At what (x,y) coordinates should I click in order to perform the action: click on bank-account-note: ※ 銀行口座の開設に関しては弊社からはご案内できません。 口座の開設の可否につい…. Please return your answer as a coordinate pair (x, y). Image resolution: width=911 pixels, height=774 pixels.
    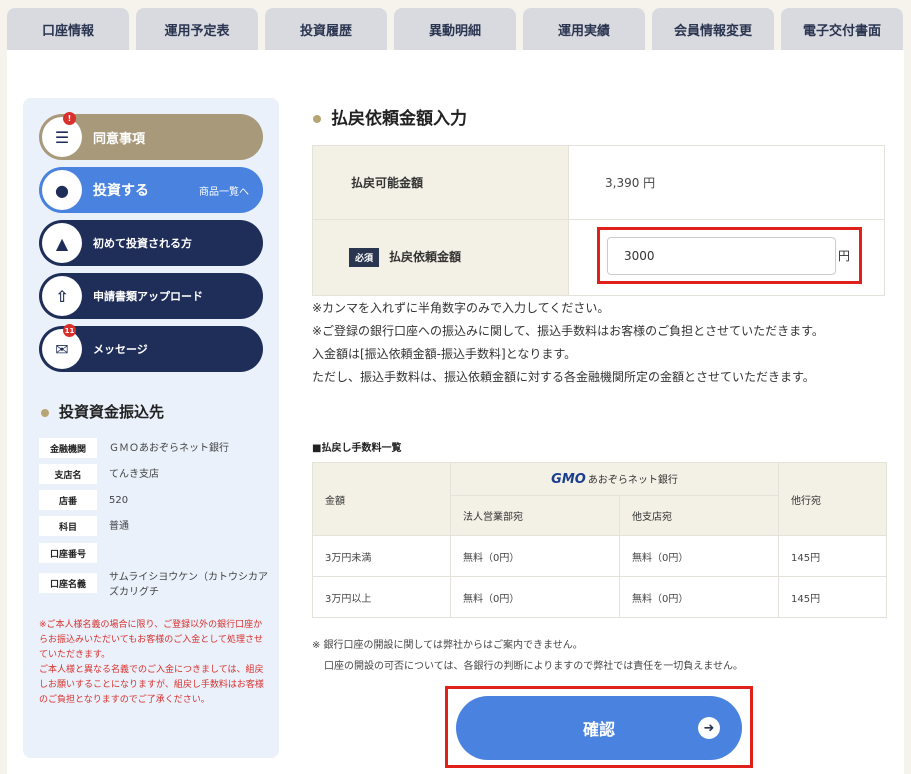
    Looking at the image, I should click on (527, 656).